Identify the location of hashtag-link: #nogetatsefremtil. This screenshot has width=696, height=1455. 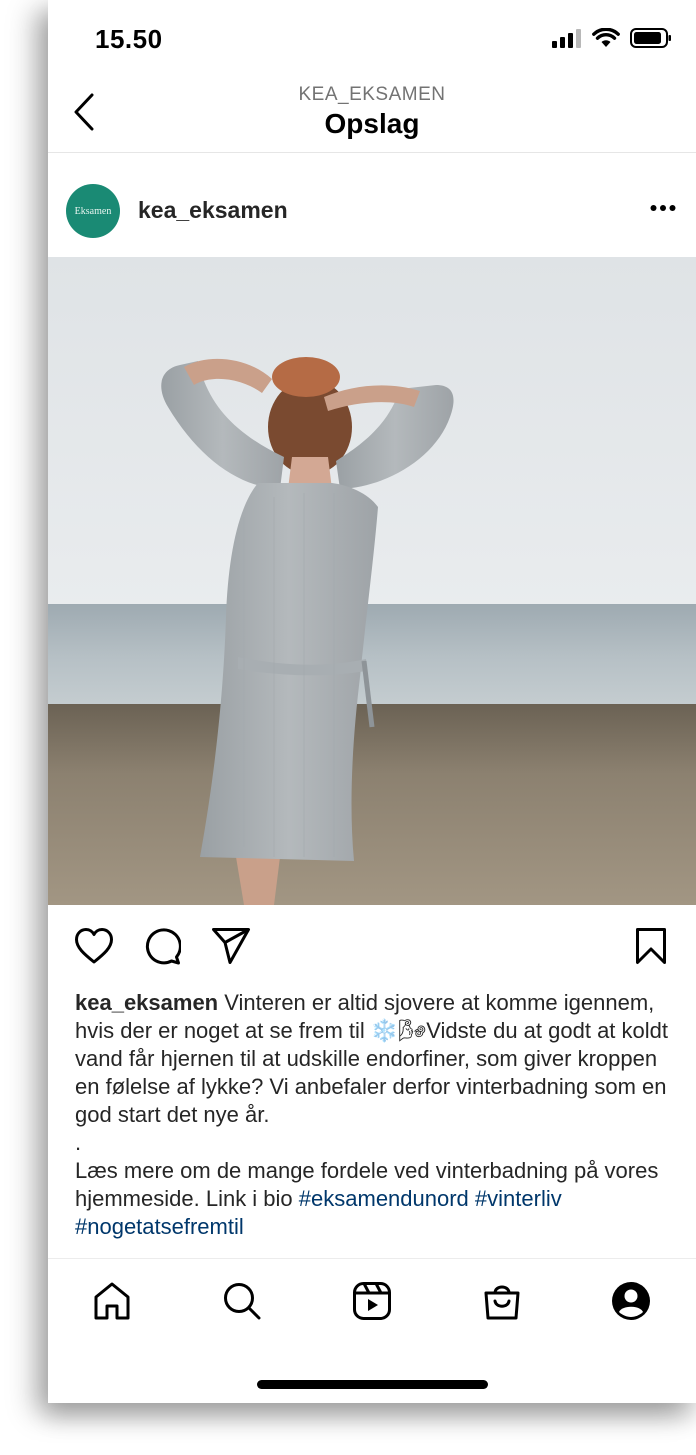
(159, 1226).